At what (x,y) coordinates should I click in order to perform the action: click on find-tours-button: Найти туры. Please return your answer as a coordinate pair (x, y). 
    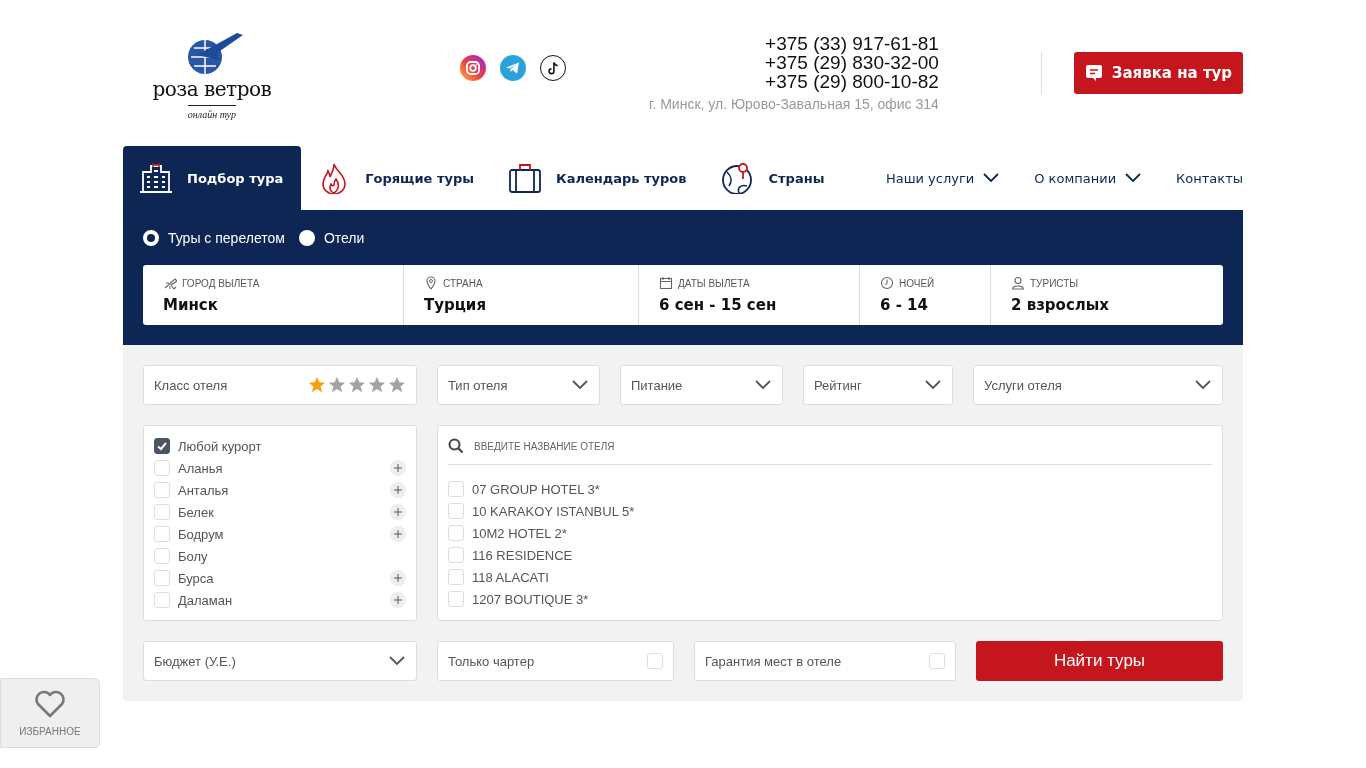
    Looking at the image, I should click on (1099, 661).